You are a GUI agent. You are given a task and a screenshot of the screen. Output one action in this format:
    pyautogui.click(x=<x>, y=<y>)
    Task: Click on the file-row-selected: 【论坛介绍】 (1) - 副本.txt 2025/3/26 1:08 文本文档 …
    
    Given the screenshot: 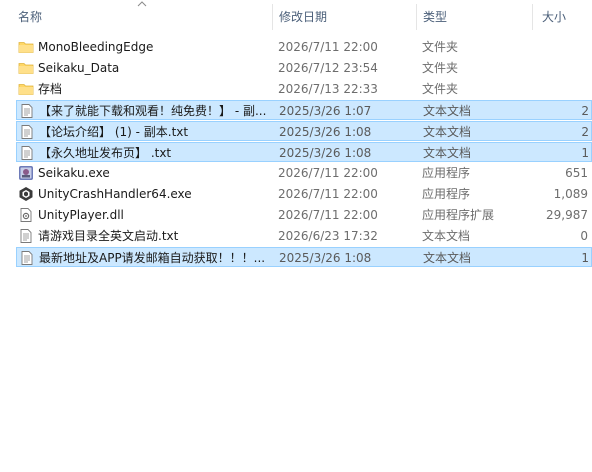 What is the action you would take?
    pyautogui.click(x=304, y=131)
    